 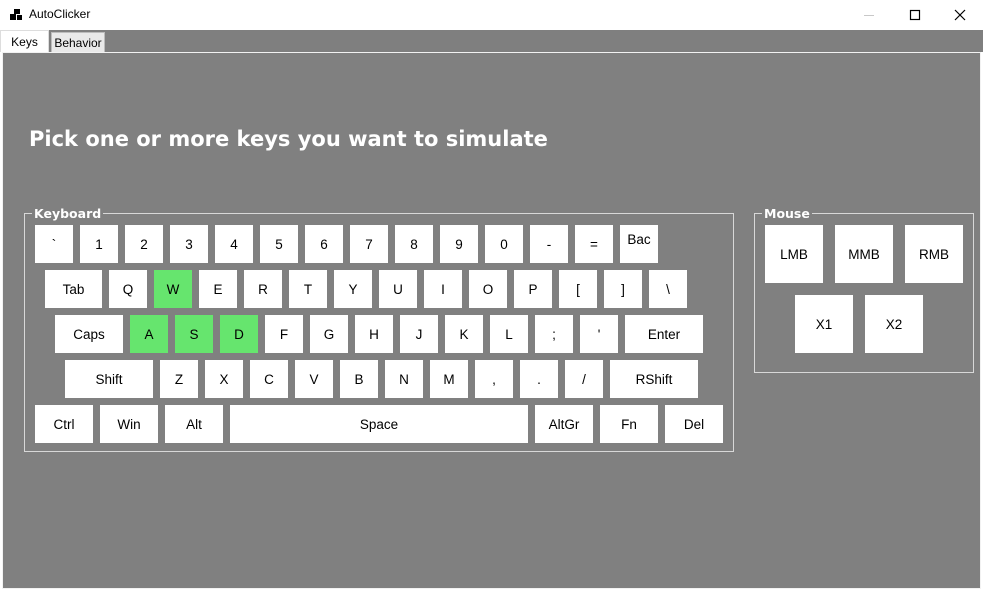 What do you see at coordinates (494, 379) in the screenshot?
I see `key-comma: ,` at bounding box center [494, 379].